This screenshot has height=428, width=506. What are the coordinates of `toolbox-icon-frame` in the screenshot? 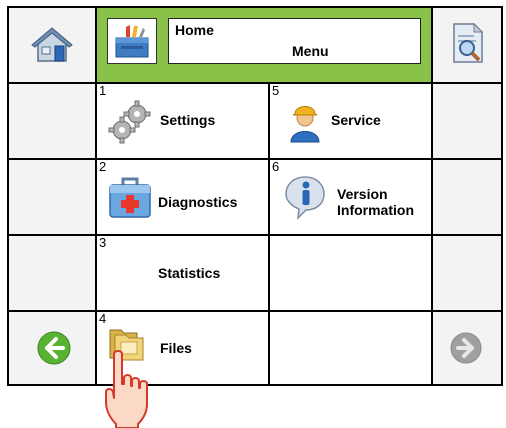 It's located at (132, 41).